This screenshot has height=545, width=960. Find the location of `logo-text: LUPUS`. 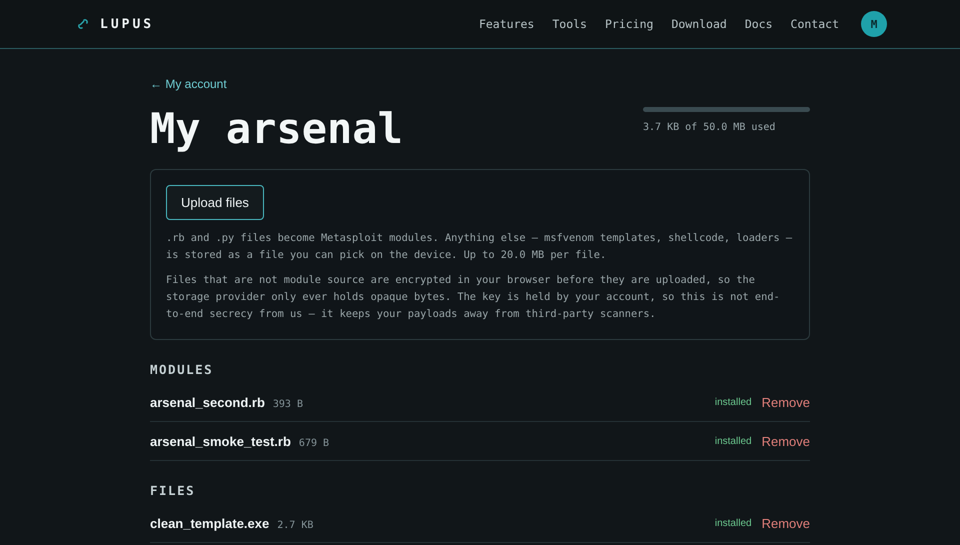

logo-text: LUPUS is located at coordinates (127, 24).